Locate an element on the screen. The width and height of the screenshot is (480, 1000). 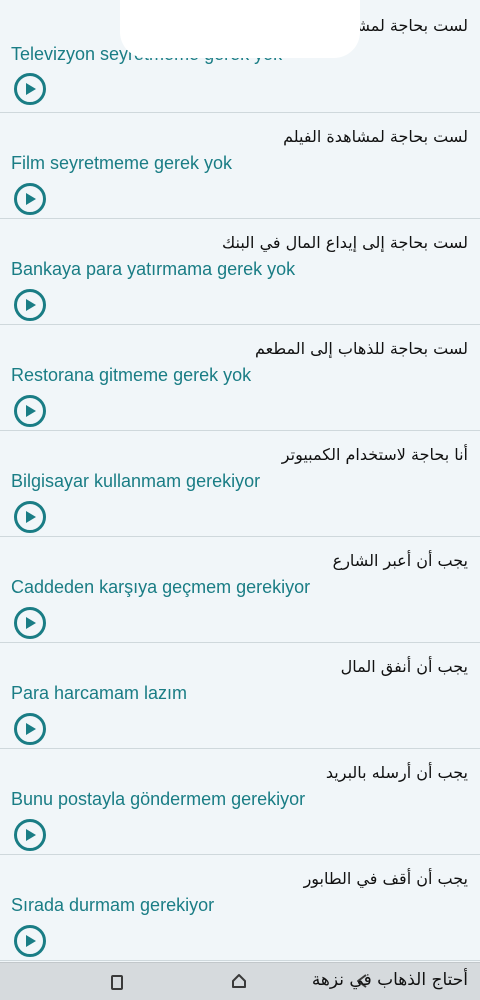
turkish-phrase: Bankaya para yatırmama gerek yok is located at coordinates (153, 269).